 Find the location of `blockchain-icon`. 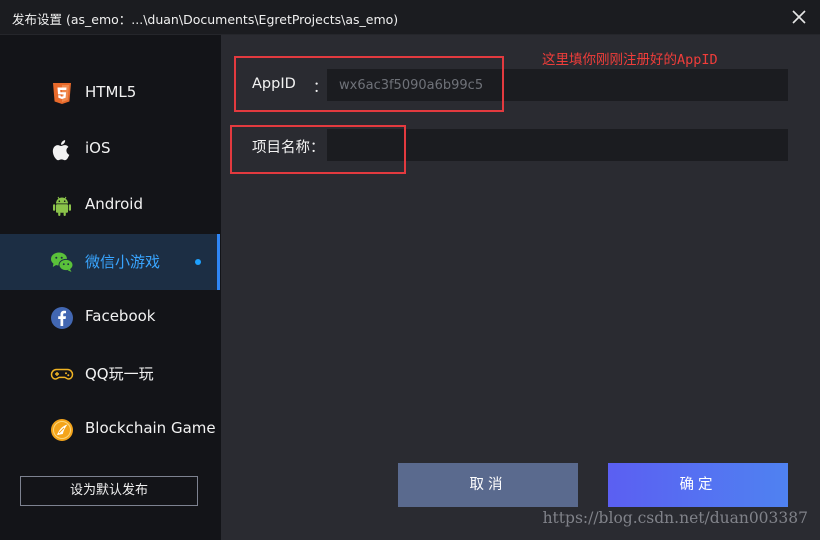

blockchain-icon is located at coordinates (62, 430).